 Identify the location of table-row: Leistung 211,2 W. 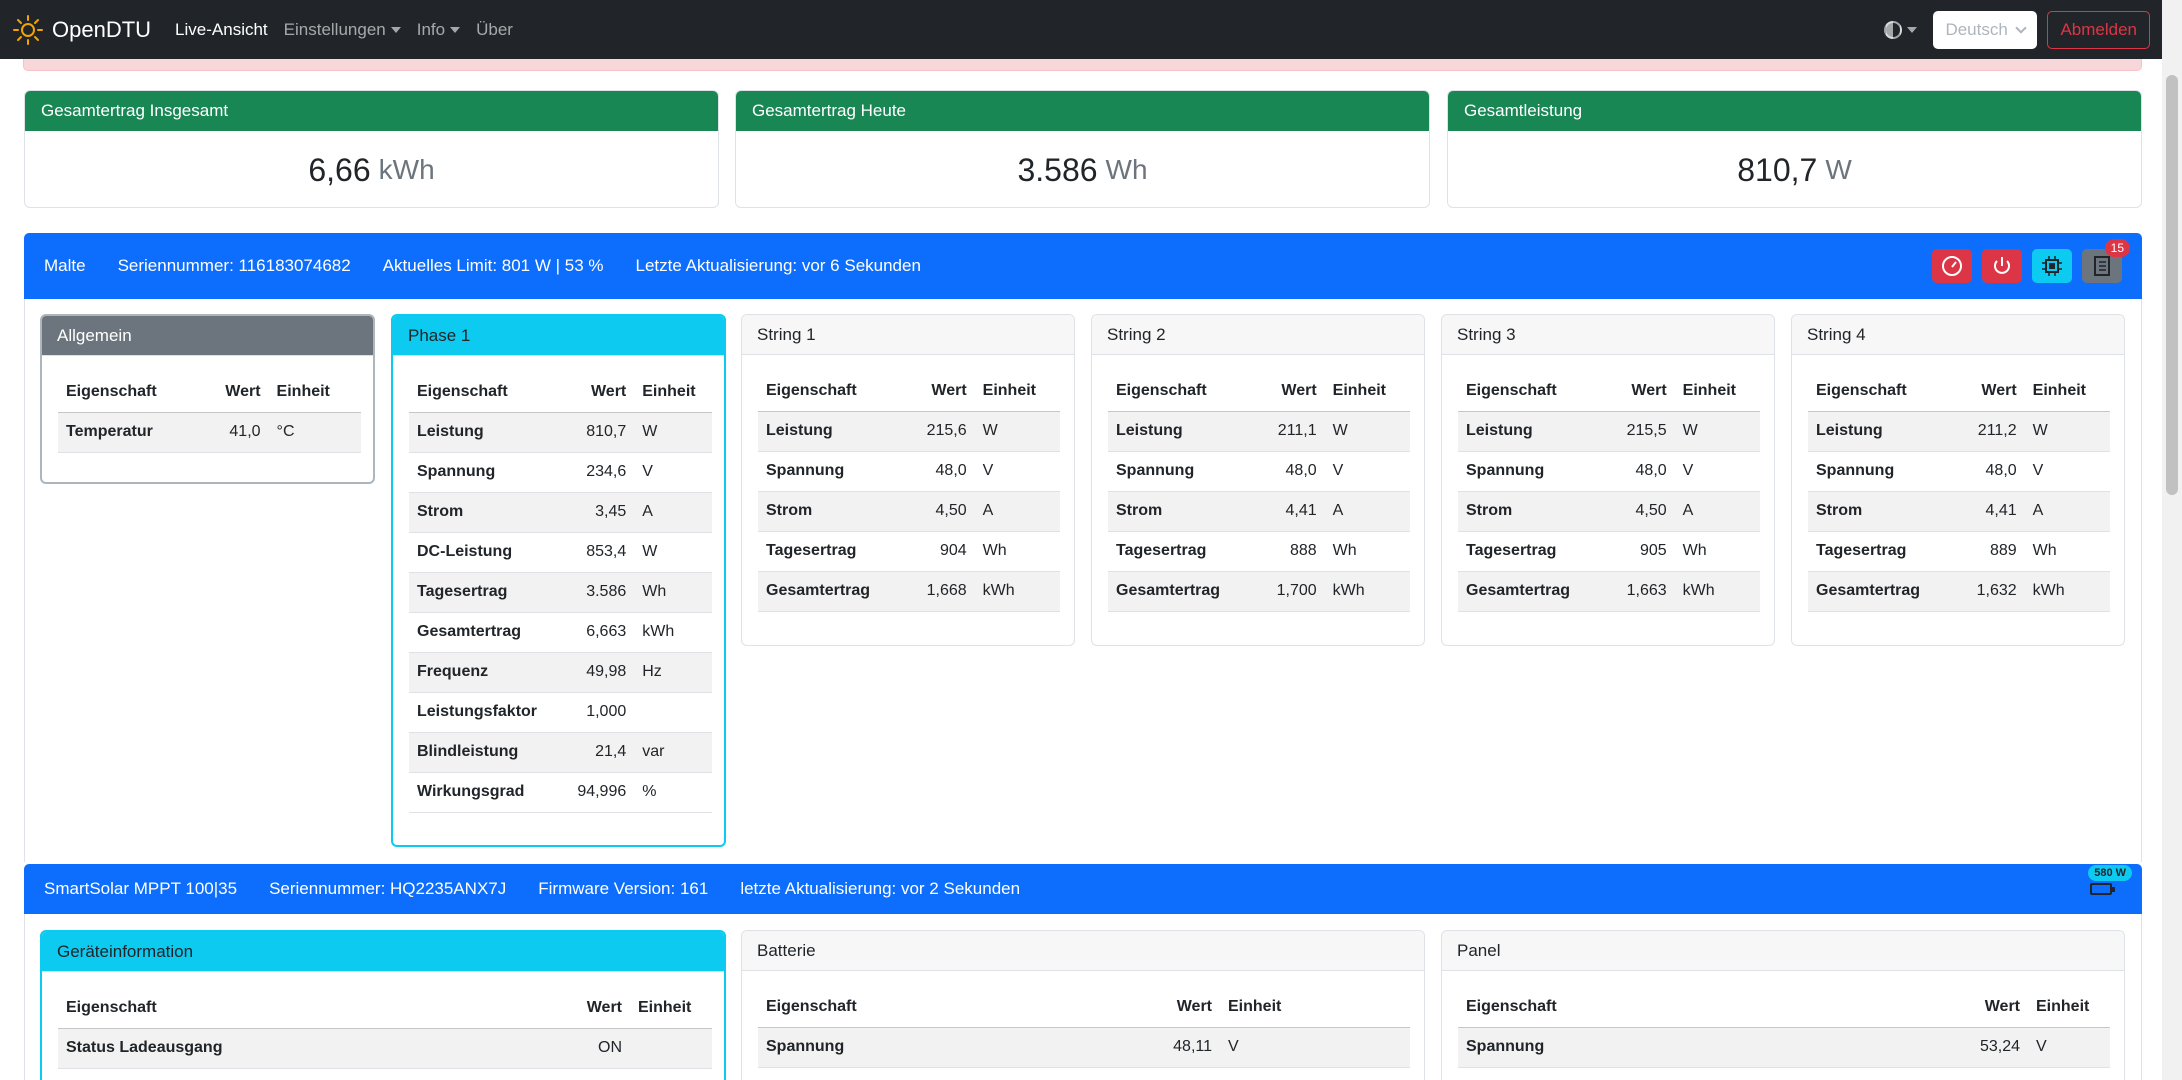
(1959, 431).